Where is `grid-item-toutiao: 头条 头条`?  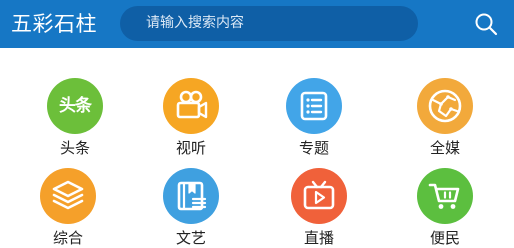
grid-item-toutiao: 头条 头条 is located at coordinates (75, 117).